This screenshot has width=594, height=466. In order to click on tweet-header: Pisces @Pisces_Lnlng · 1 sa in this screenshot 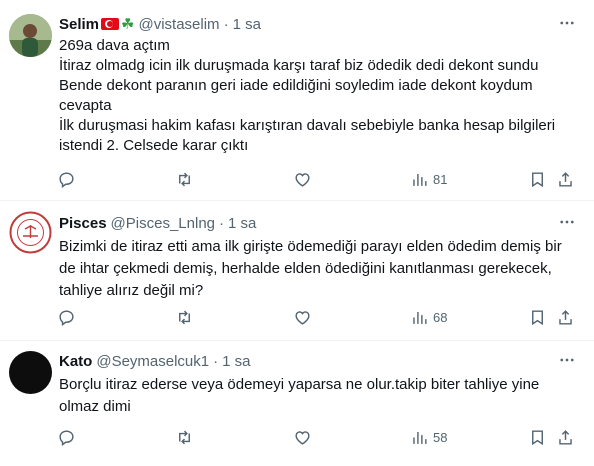, I will do `click(316, 223)`.